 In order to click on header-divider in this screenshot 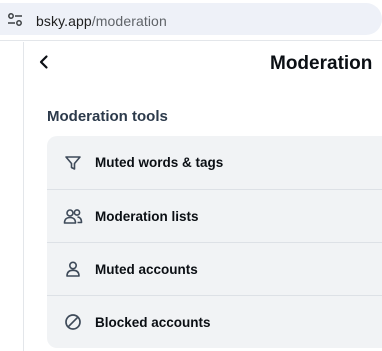, I will do `click(191, 40)`.